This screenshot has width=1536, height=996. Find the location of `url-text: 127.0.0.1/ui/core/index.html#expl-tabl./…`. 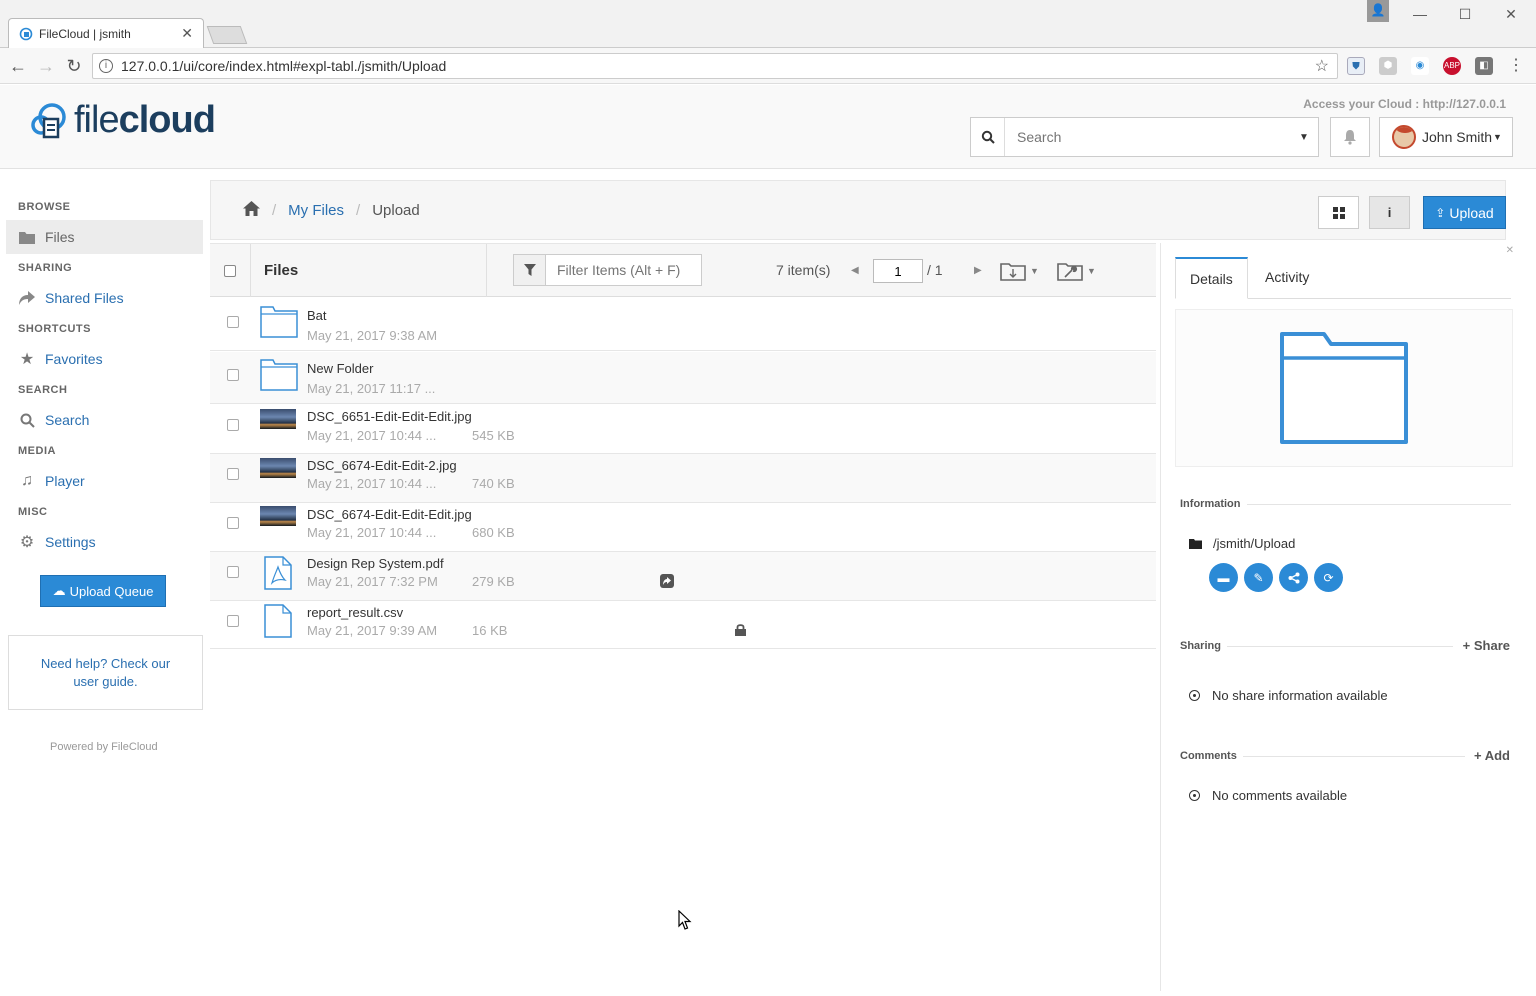

url-text: 127.0.0.1/ui/core/index.html#expl-tabl./… is located at coordinates (284, 66).